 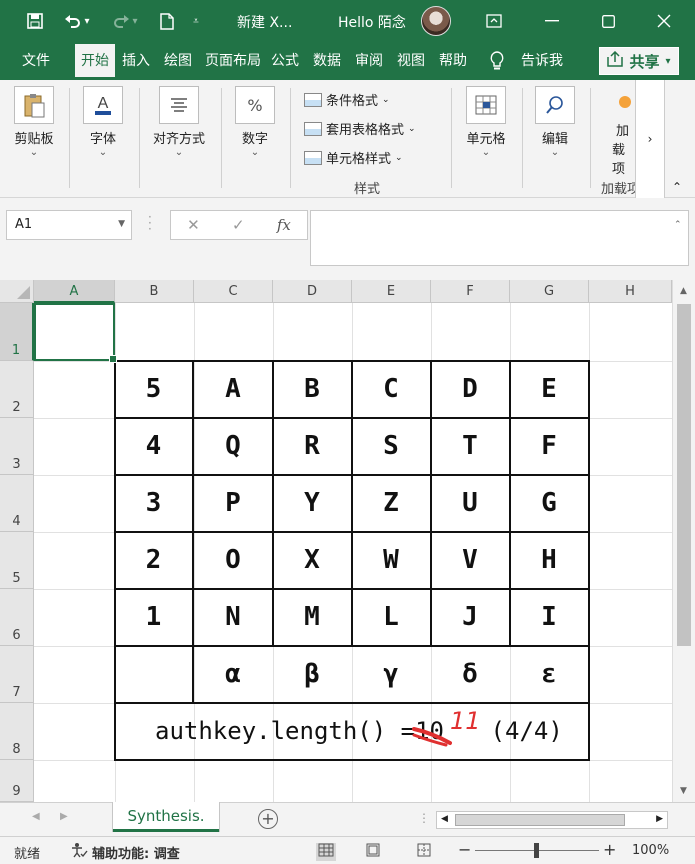 What do you see at coordinates (470, 389) in the screenshot?
I see `cell-f2: D` at bounding box center [470, 389].